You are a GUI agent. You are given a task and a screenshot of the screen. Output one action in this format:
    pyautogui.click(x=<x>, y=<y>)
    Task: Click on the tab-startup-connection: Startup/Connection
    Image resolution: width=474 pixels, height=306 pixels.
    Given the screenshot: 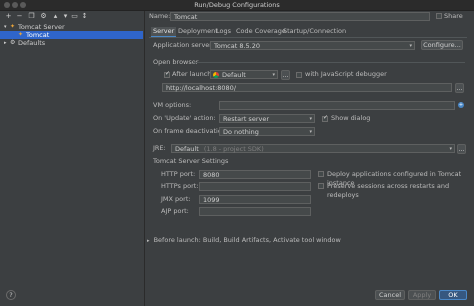 What is the action you would take?
    pyautogui.click(x=314, y=31)
    